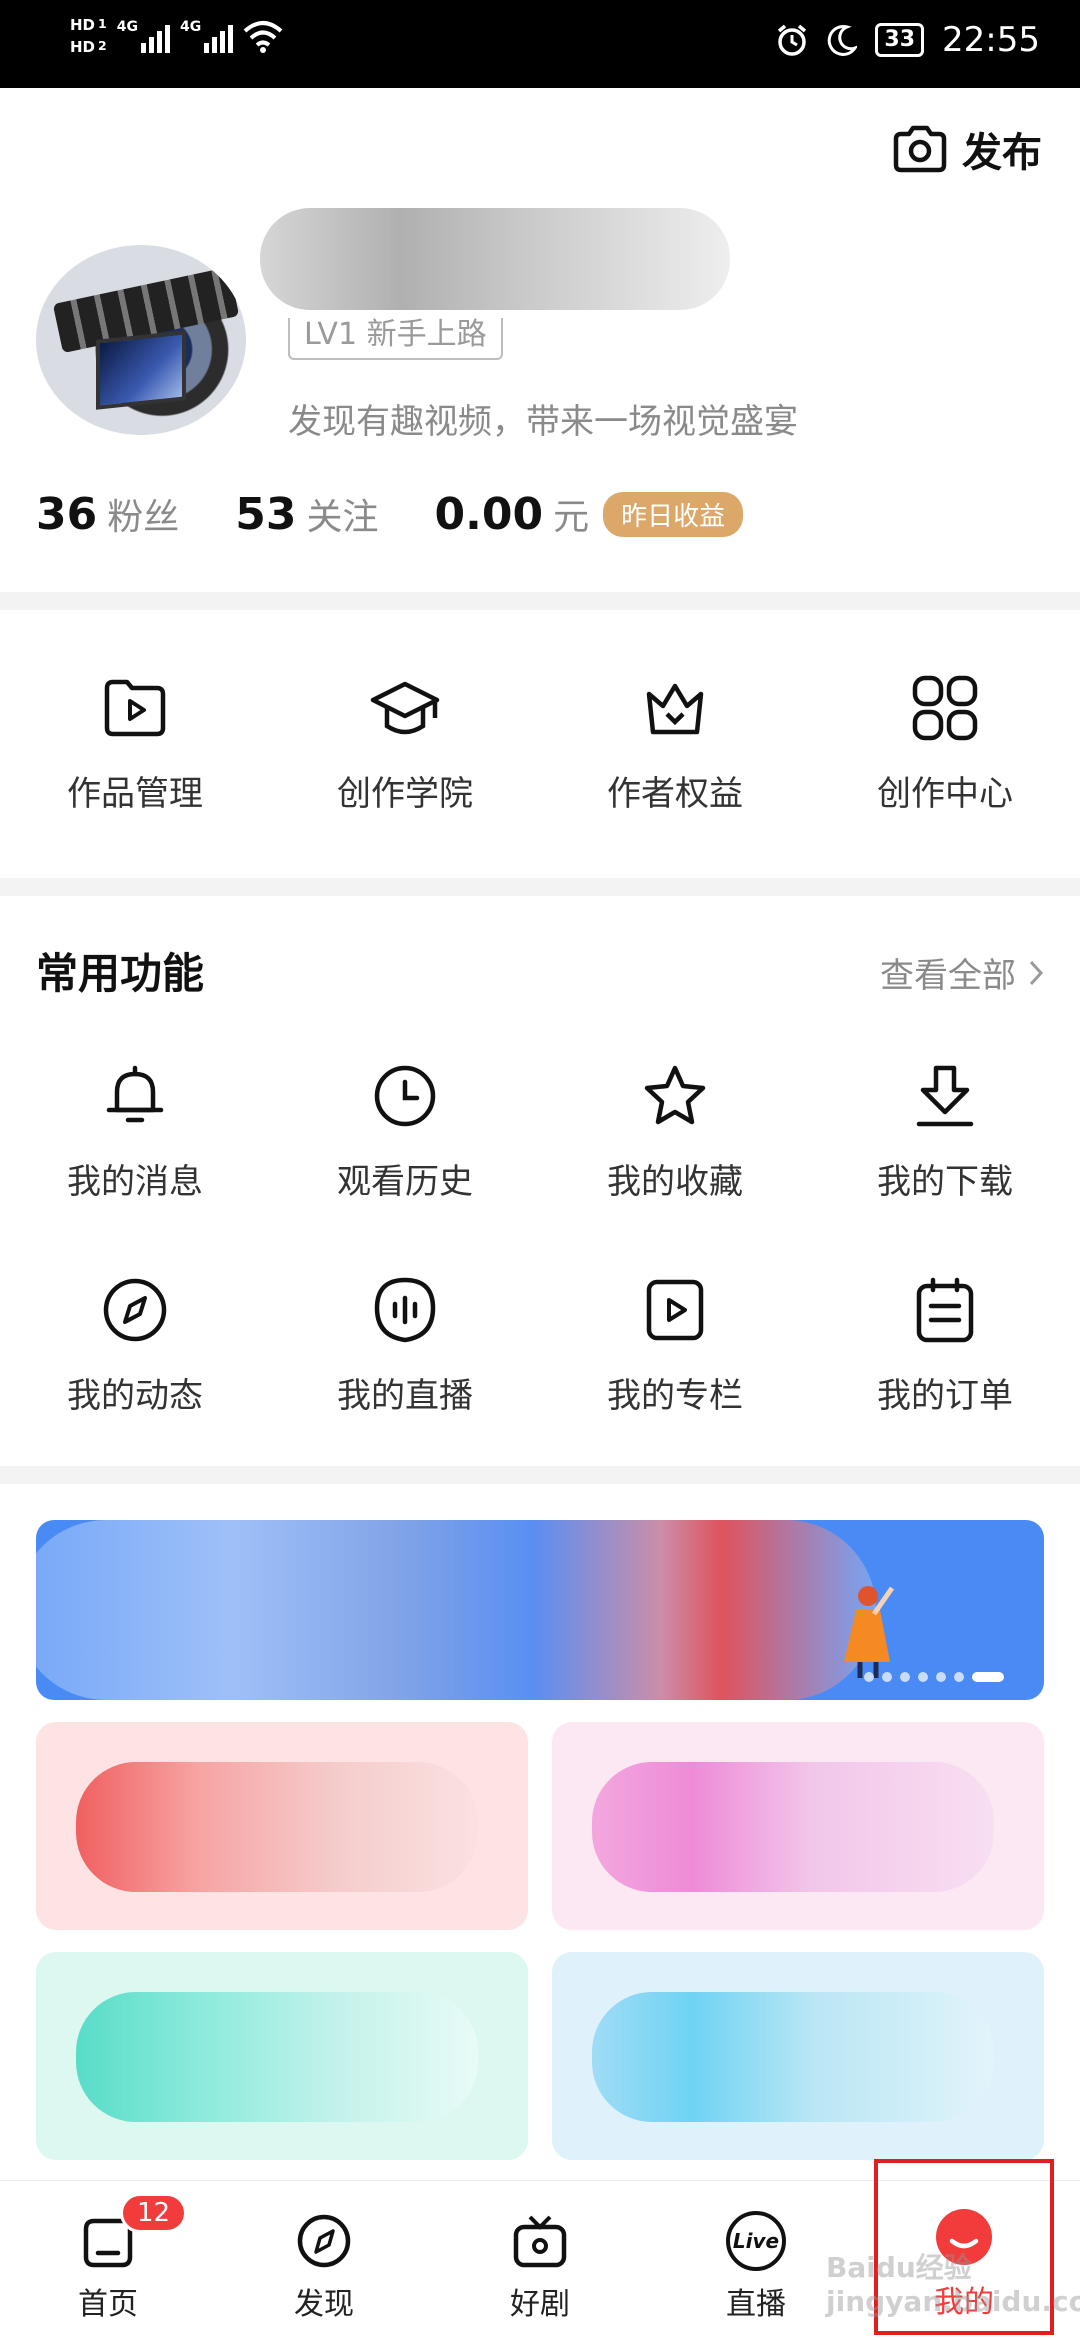 The width and height of the screenshot is (1080, 2340). What do you see at coordinates (945, 1345) in the screenshot?
I see `func-orders: 我的订单` at bounding box center [945, 1345].